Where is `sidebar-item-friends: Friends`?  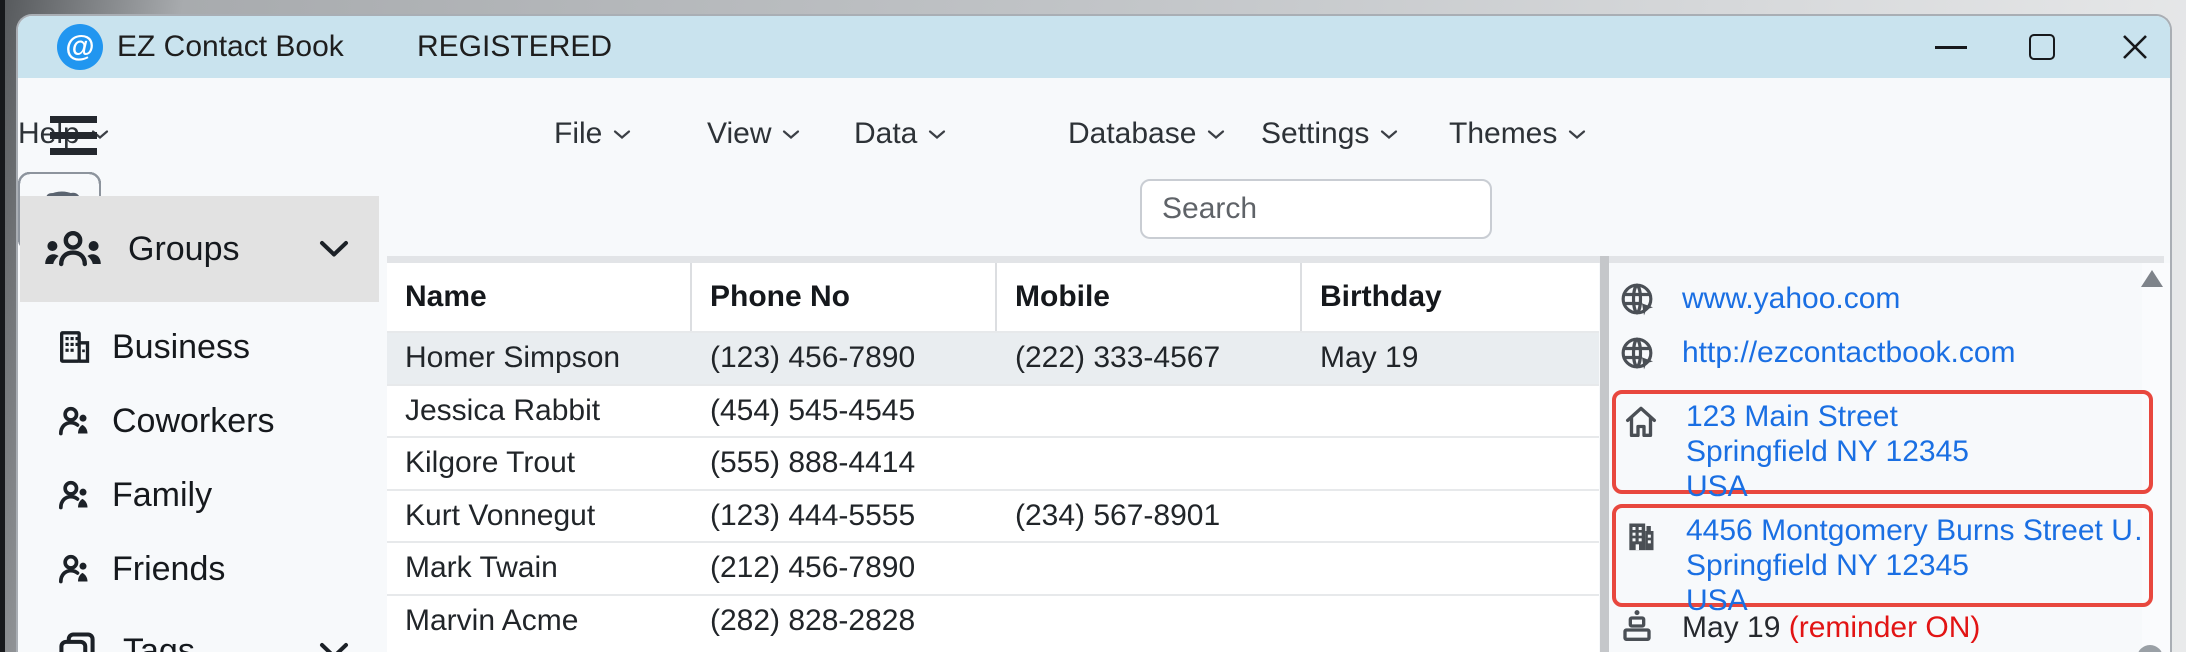 sidebar-item-friends: Friends is located at coordinates (199, 569).